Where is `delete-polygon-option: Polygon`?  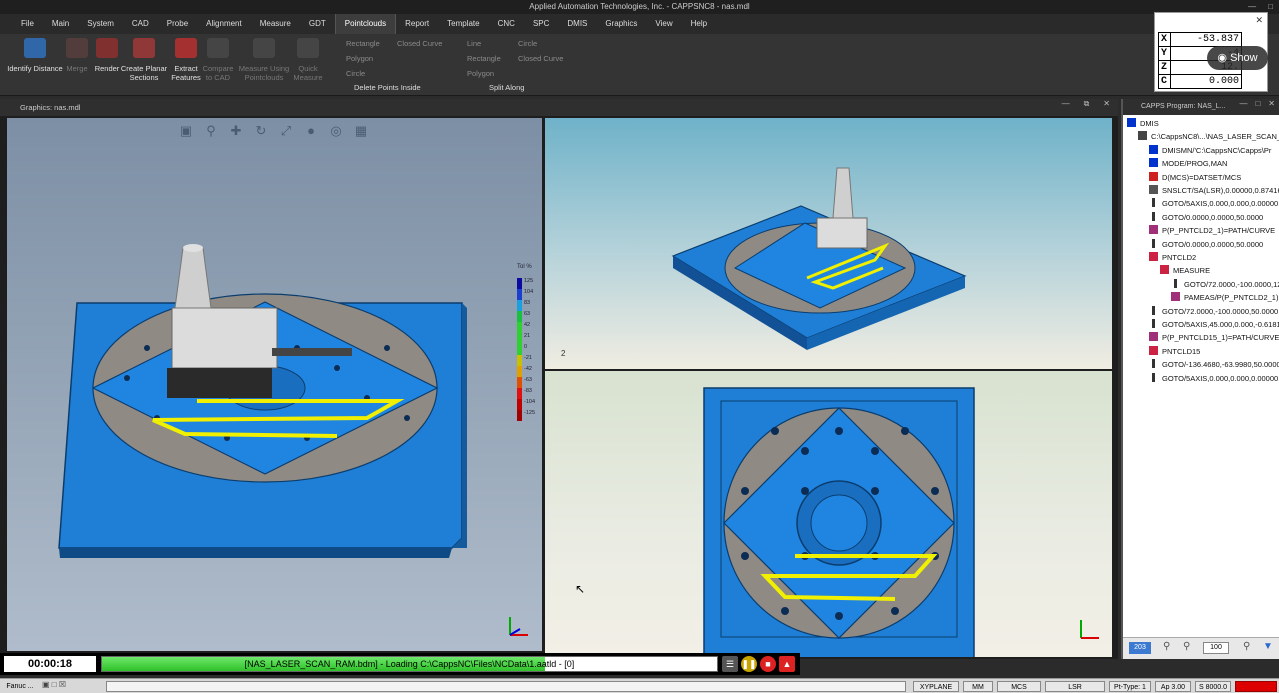
delete-polygon-option: Polygon is located at coordinates (359, 58).